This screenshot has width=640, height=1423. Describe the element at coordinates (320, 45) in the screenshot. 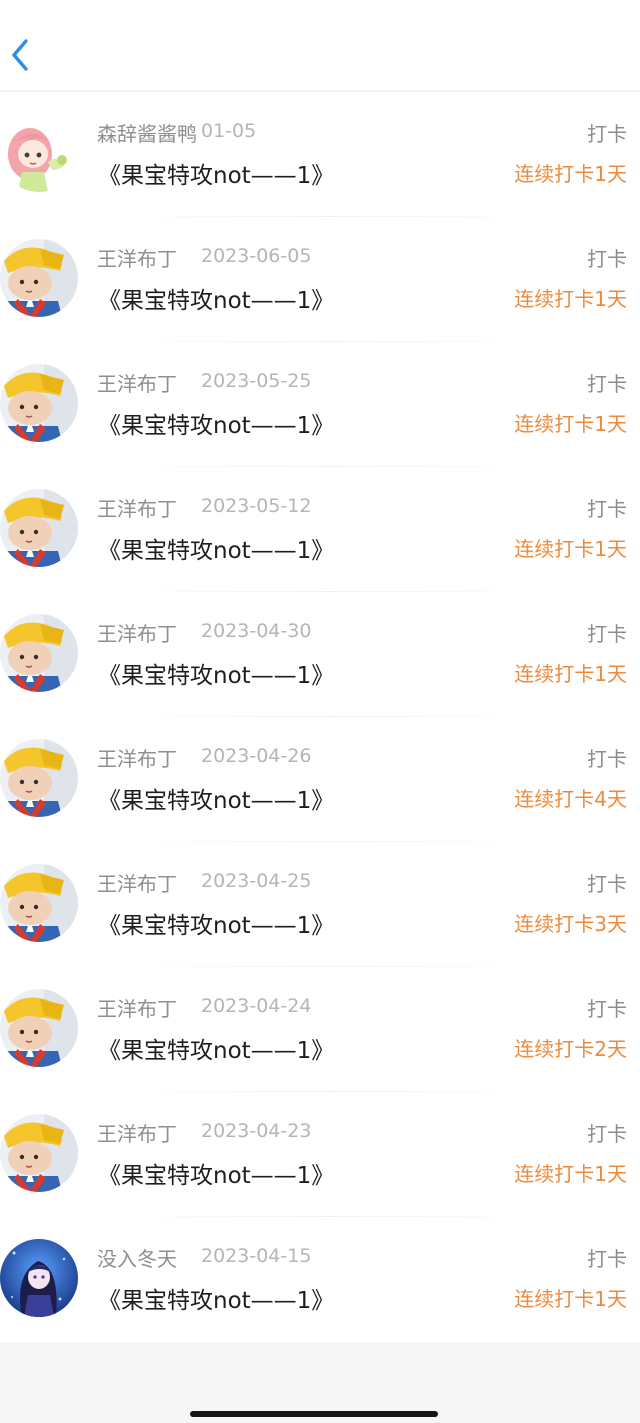

I see `nav-header` at that location.